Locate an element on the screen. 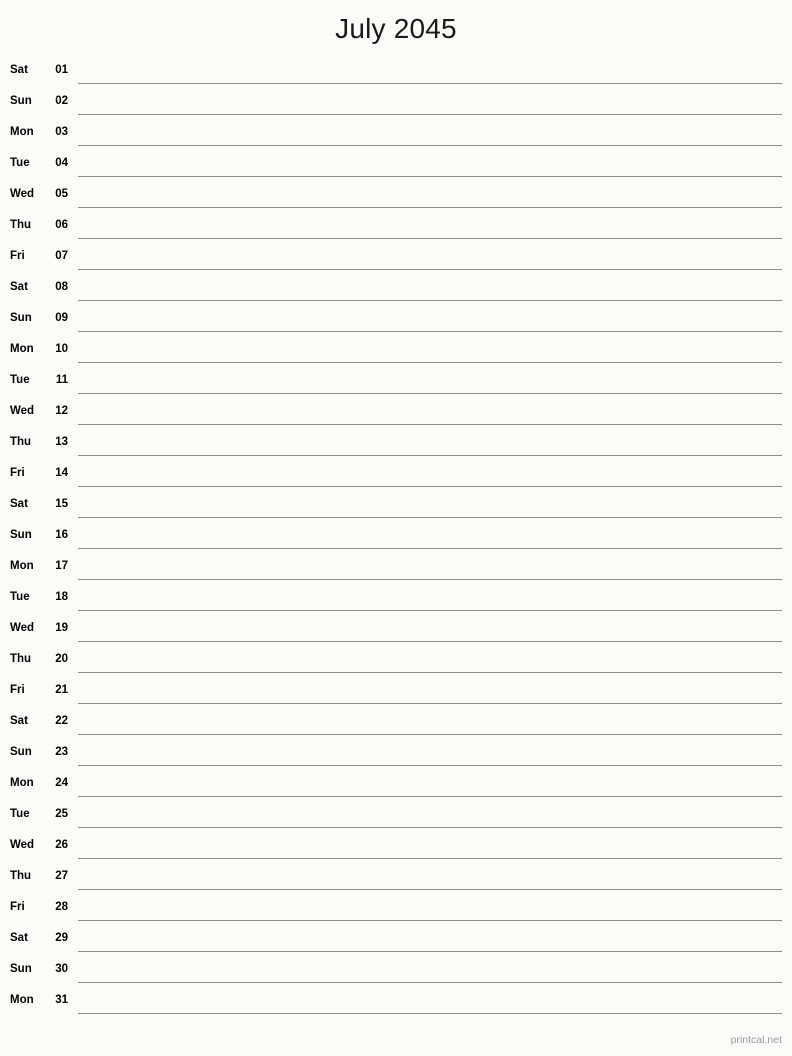 The width and height of the screenshot is (792, 1056). day-row: Fri 14 is located at coordinates (396, 475).